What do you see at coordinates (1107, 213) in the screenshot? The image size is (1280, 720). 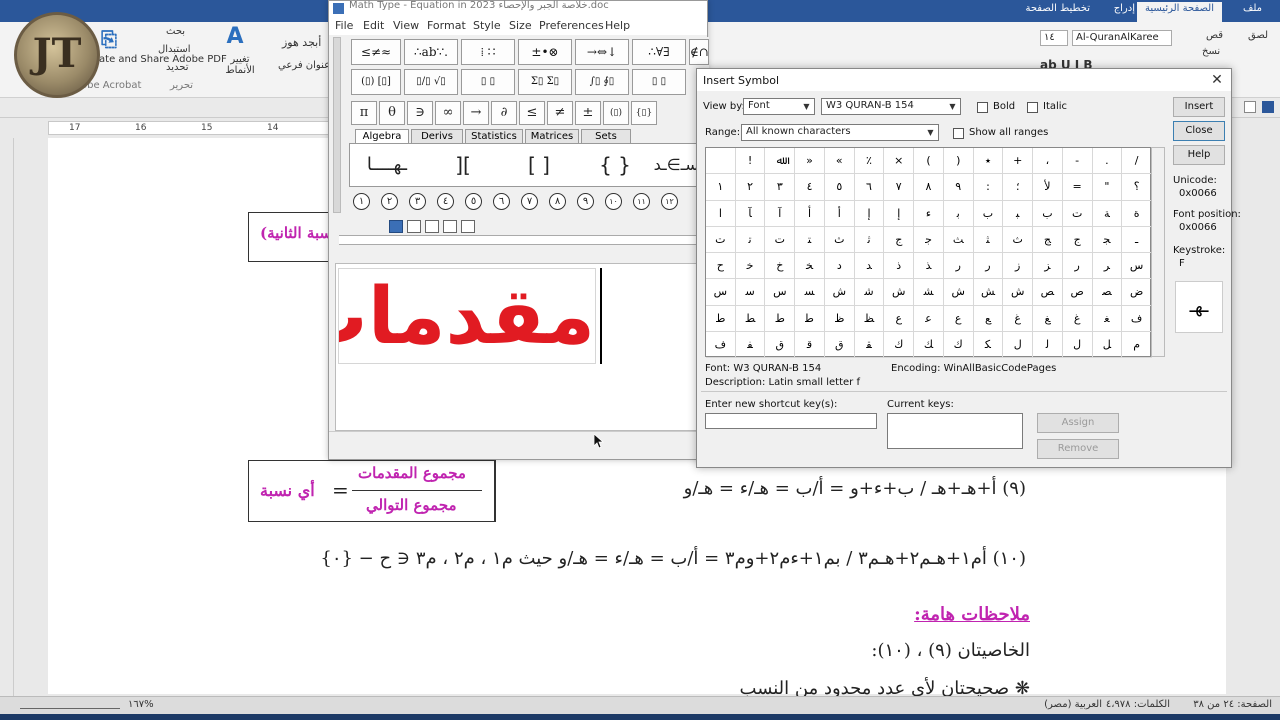 I see `symbol-cell: ﺔ` at bounding box center [1107, 213].